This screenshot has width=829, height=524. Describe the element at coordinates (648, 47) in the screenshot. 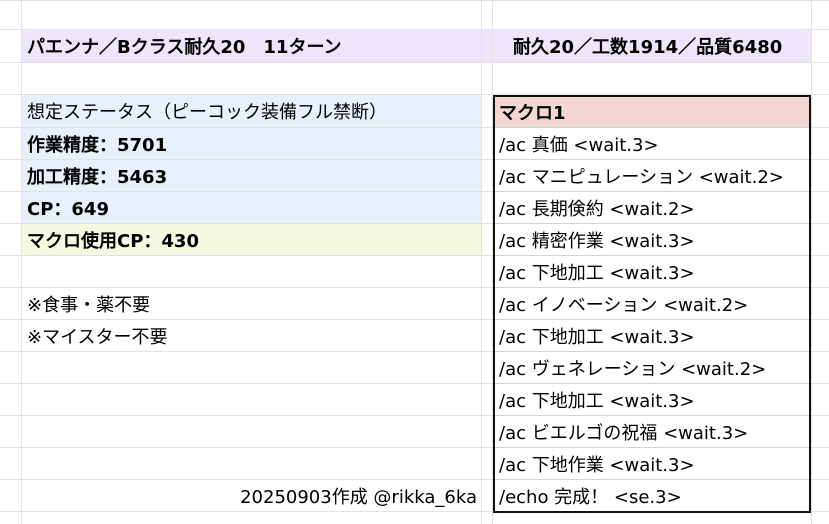

I see `recipe-stats: 耐久20／工数1914／品質6480` at that location.